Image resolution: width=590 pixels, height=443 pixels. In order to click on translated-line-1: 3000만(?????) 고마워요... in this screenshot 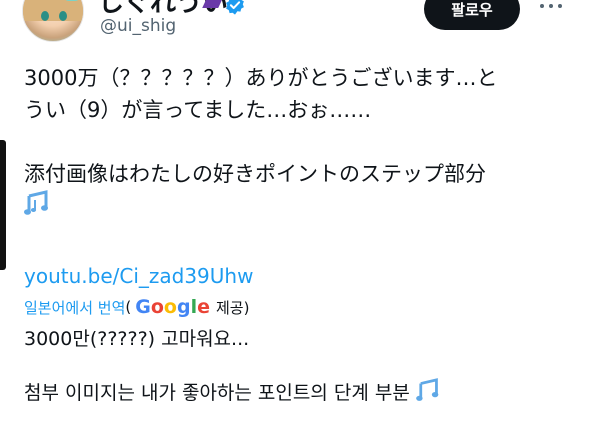, I will do `click(137, 339)`.